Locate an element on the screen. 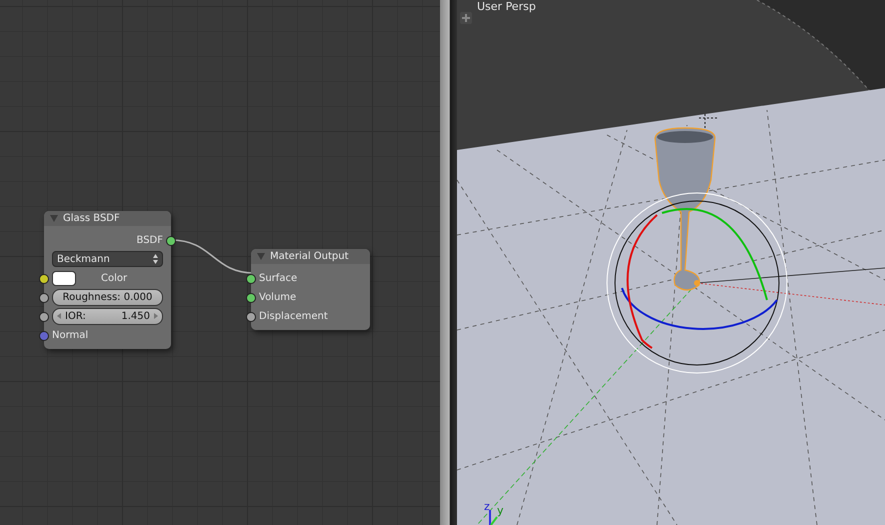 This screenshot has width=885, height=525. node-header: Material Output is located at coordinates (310, 256).